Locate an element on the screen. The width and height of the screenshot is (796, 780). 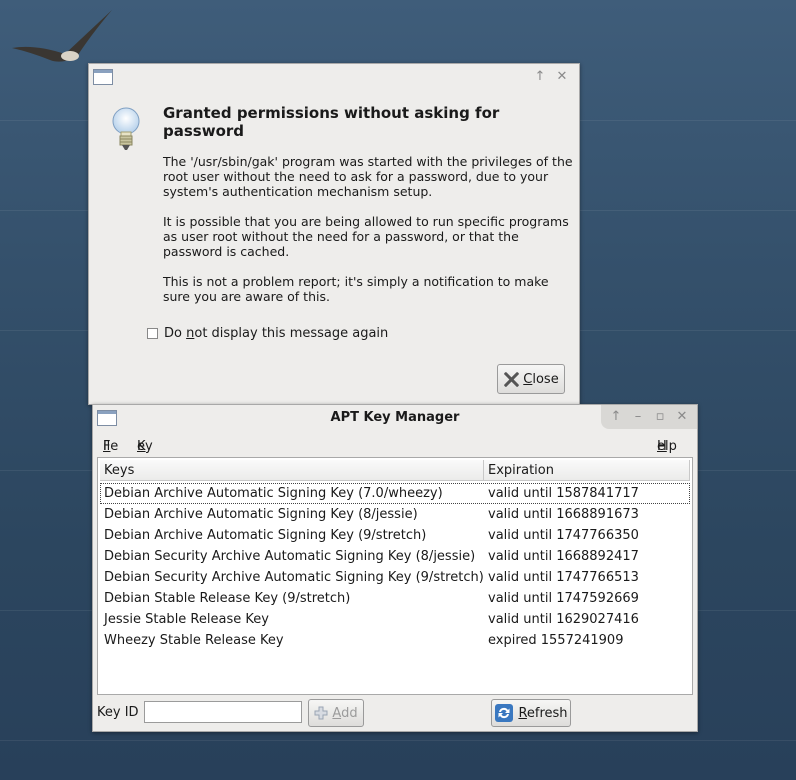
keyid-input is located at coordinates (223, 712).